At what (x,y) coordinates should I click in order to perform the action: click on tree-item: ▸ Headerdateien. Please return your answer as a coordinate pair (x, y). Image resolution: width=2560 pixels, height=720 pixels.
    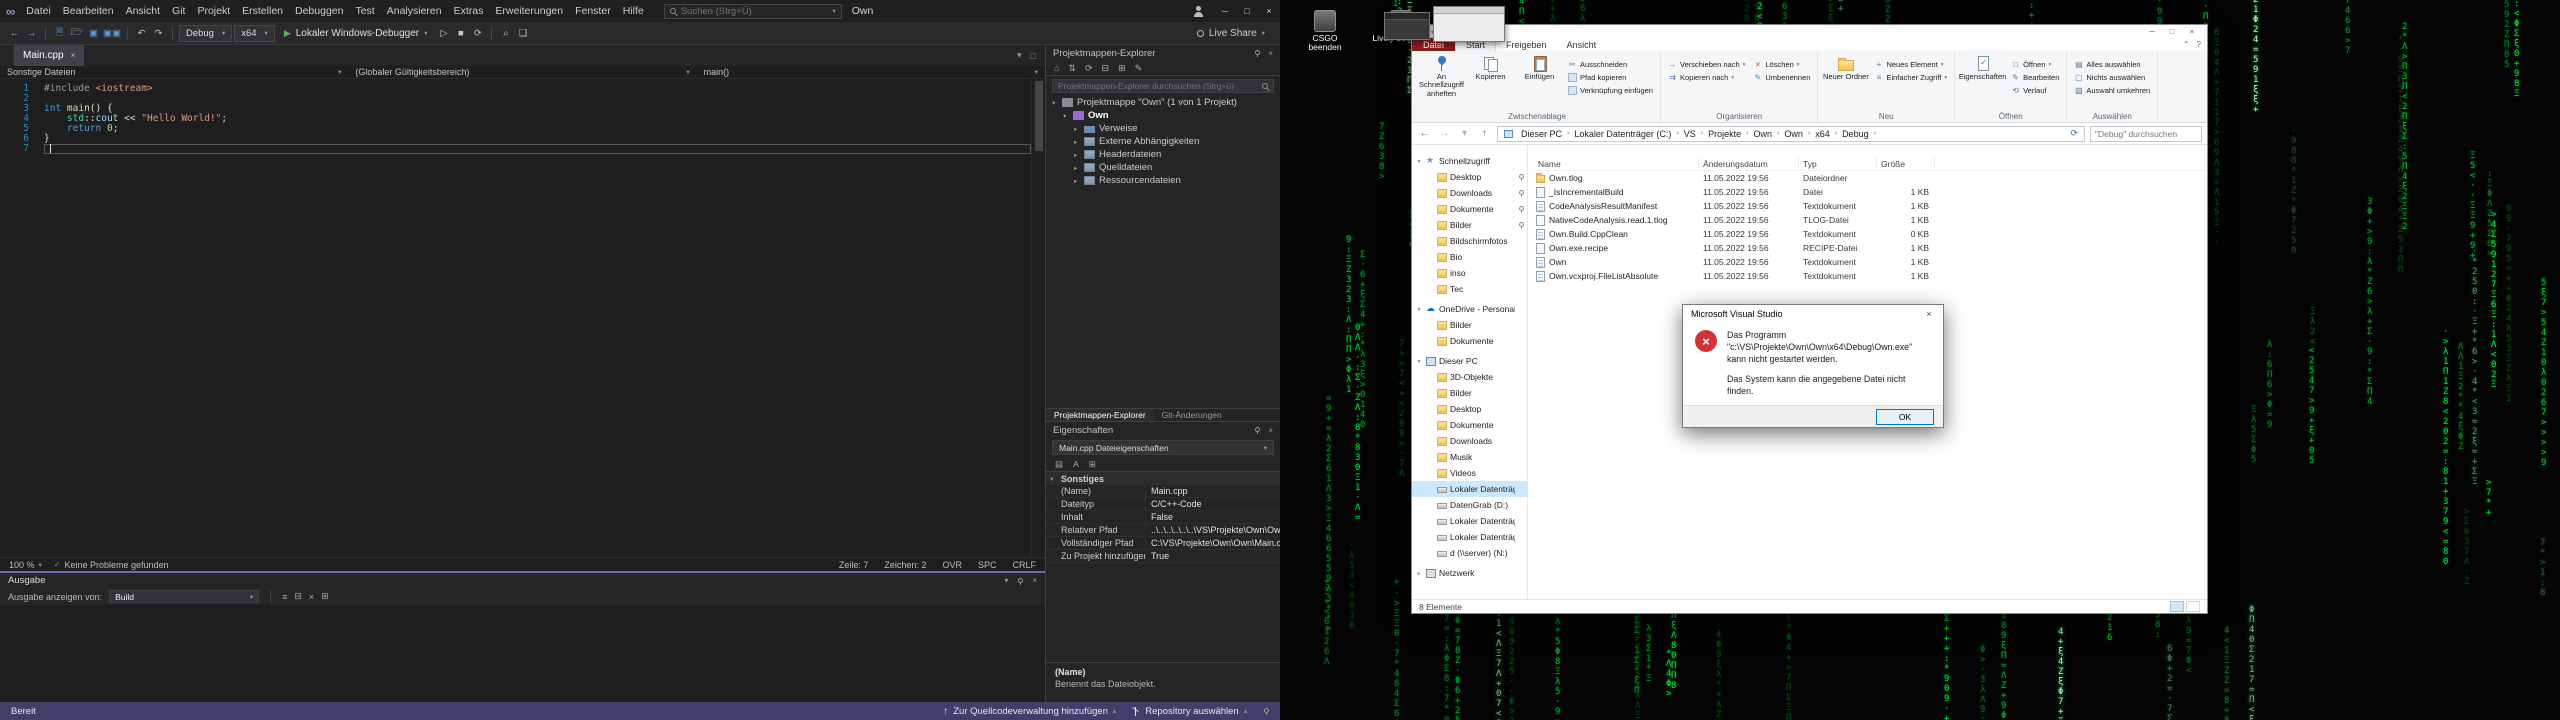
    Looking at the image, I should click on (1163, 154).